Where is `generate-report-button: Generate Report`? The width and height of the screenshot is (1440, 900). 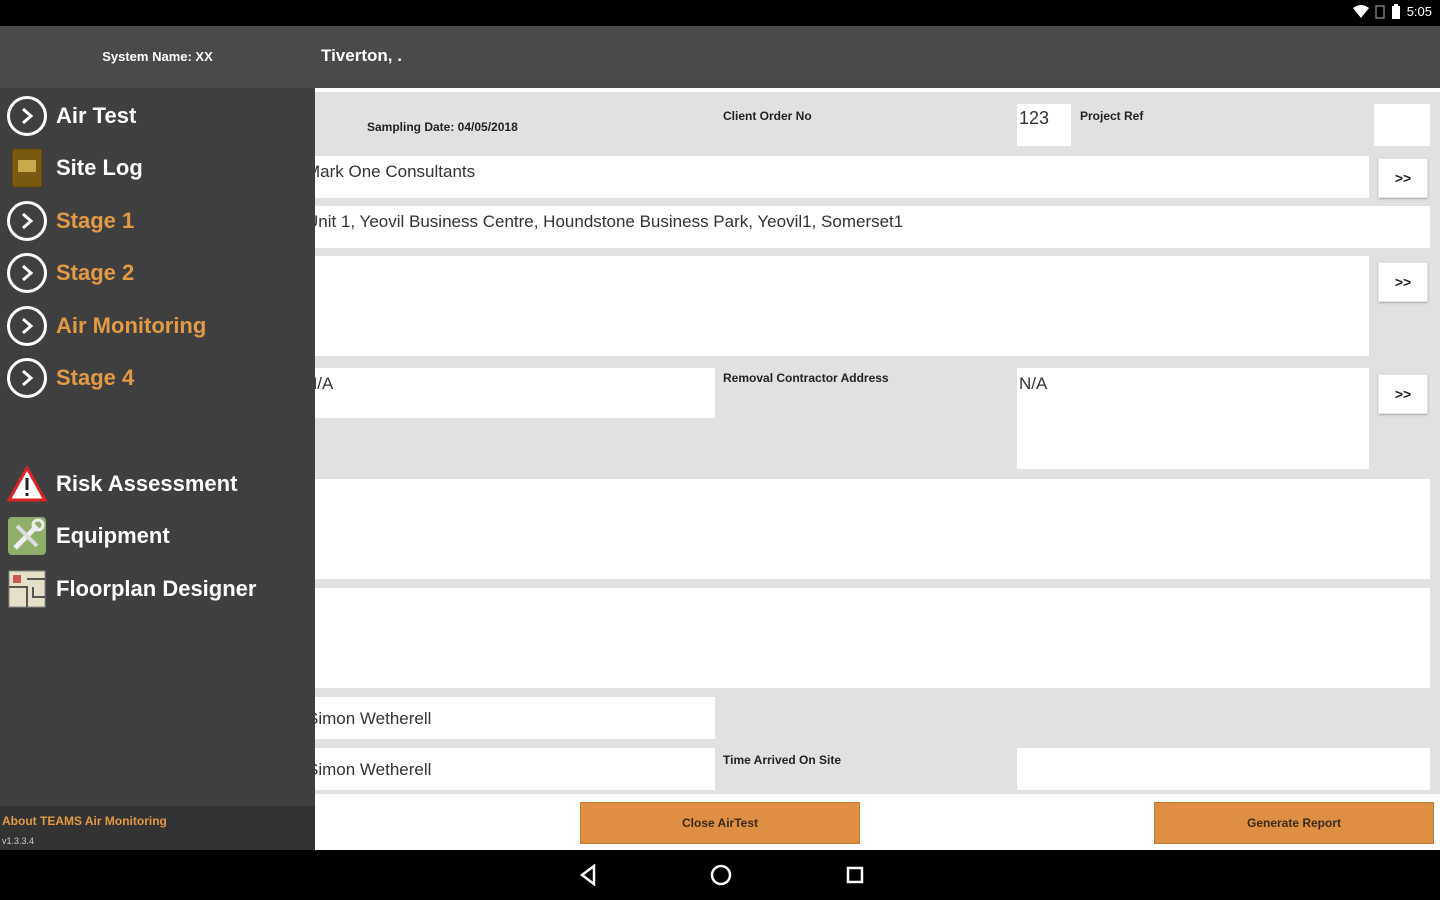
generate-report-button: Generate Report is located at coordinates (1294, 823).